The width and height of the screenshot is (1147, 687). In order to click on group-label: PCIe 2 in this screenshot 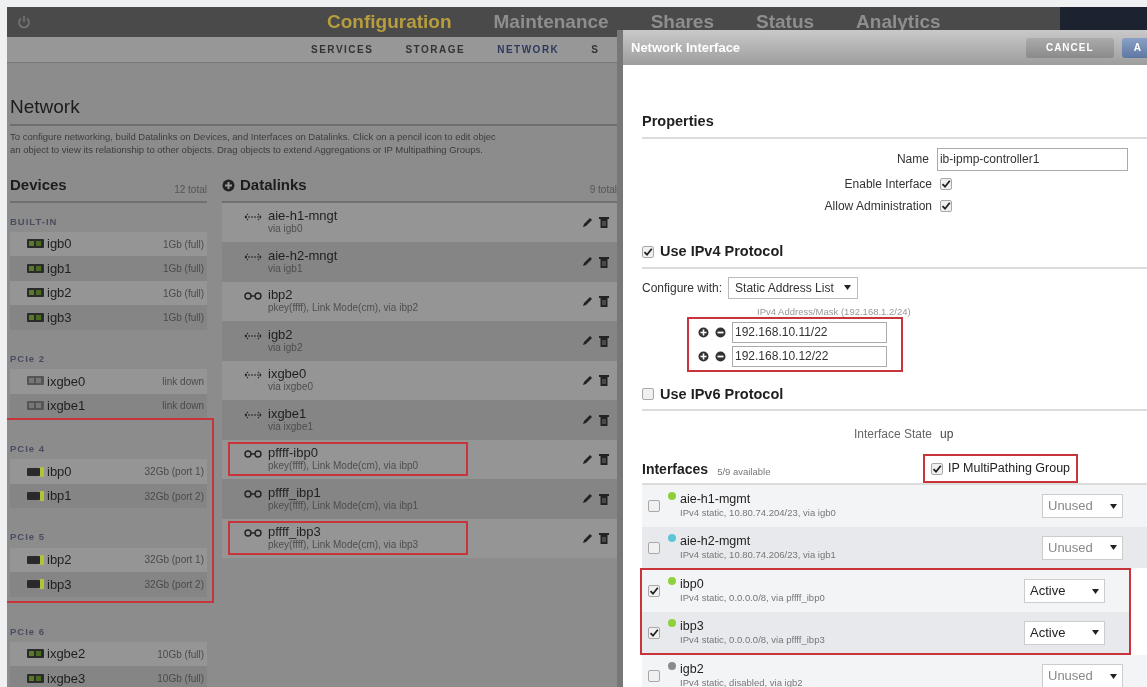, I will do `click(28, 358)`.